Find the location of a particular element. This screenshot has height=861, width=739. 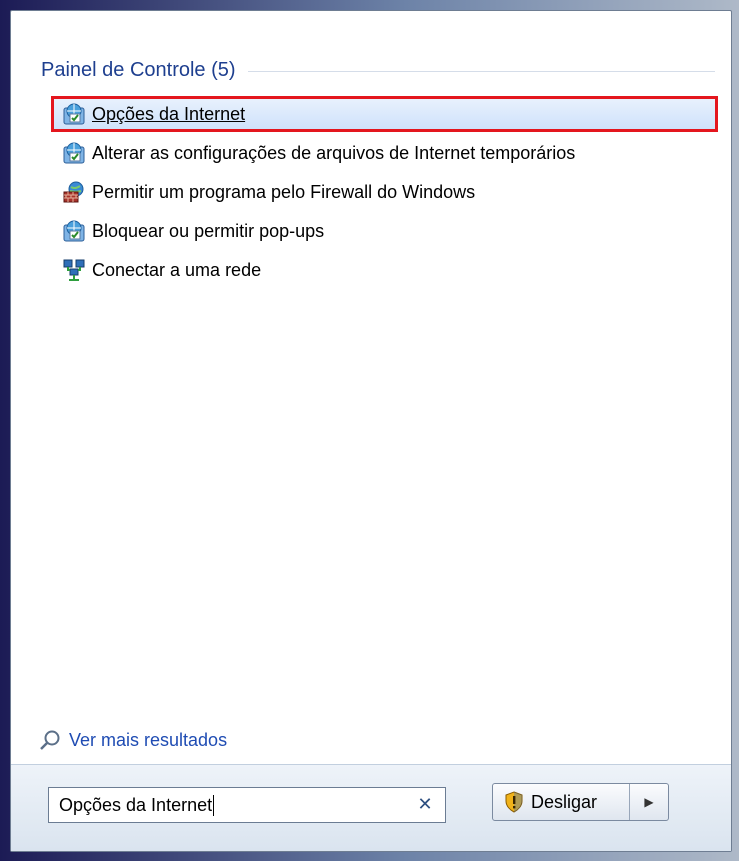

shutdown-button: Desligar is located at coordinates (561, 802).